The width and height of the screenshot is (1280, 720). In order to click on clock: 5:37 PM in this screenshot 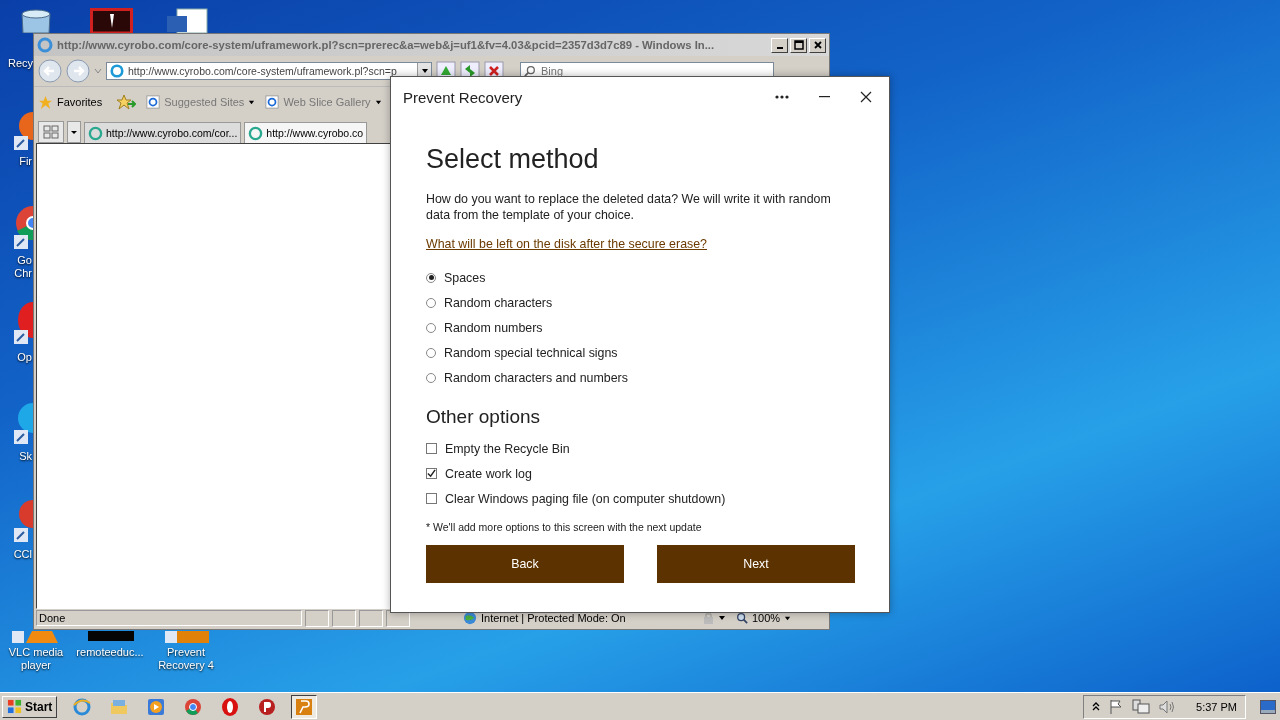, I will do `click(1216, 706)`.